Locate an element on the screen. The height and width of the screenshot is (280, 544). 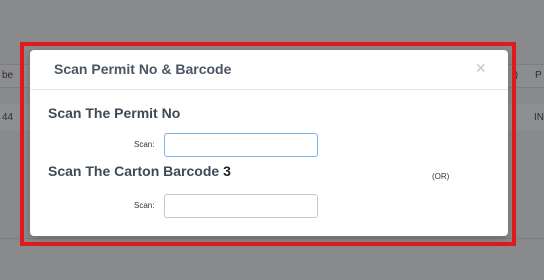
carton-scan-label: Scan: is located at coordinates (144, 205).